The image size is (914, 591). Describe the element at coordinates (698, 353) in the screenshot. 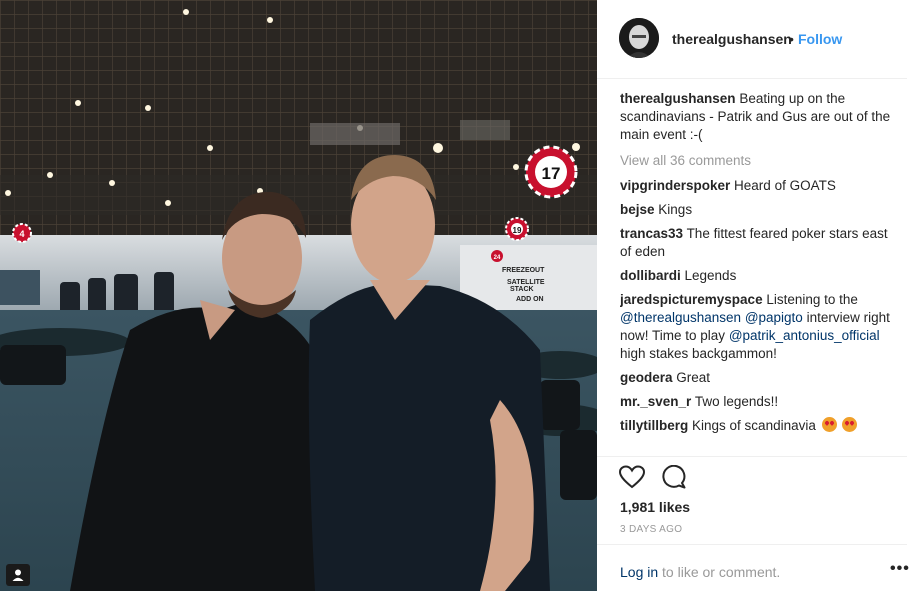

I see `comment-text: high stakes backgammon!` at that location.